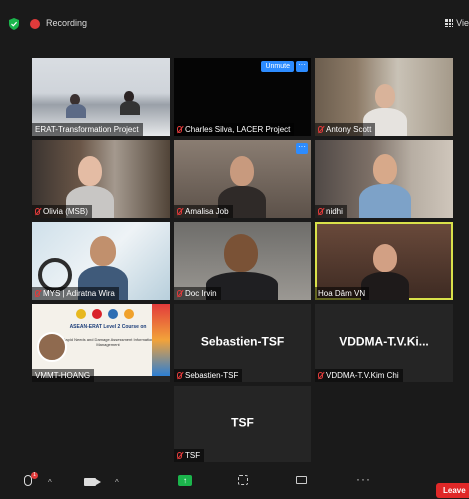 This screenshot has width=469, height=499. Describe the element at coordinates (35, 24) in the screenshot. I see `recording-icon` at that location.